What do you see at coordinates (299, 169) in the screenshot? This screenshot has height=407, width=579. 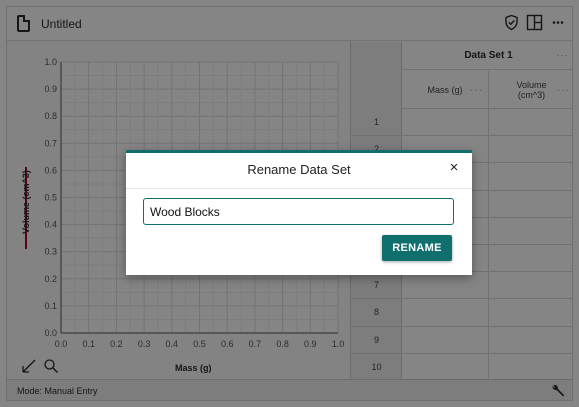 I see `dialog-title: Rename Data Set` at bounding box center [299, 169].